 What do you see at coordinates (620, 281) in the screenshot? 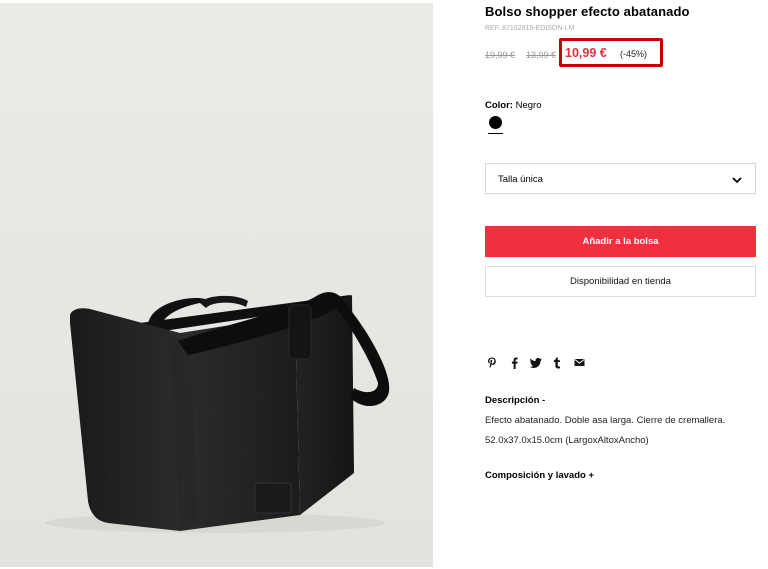
I see `store-availability-button: Disponibilidad en tienda` at bounding box center [620, 281].